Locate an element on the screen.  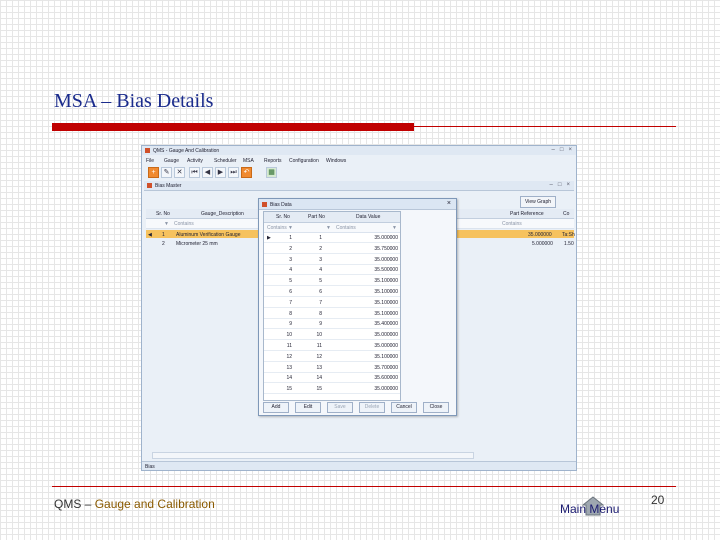
app-logo-icon is located at coordinates (147, 150).